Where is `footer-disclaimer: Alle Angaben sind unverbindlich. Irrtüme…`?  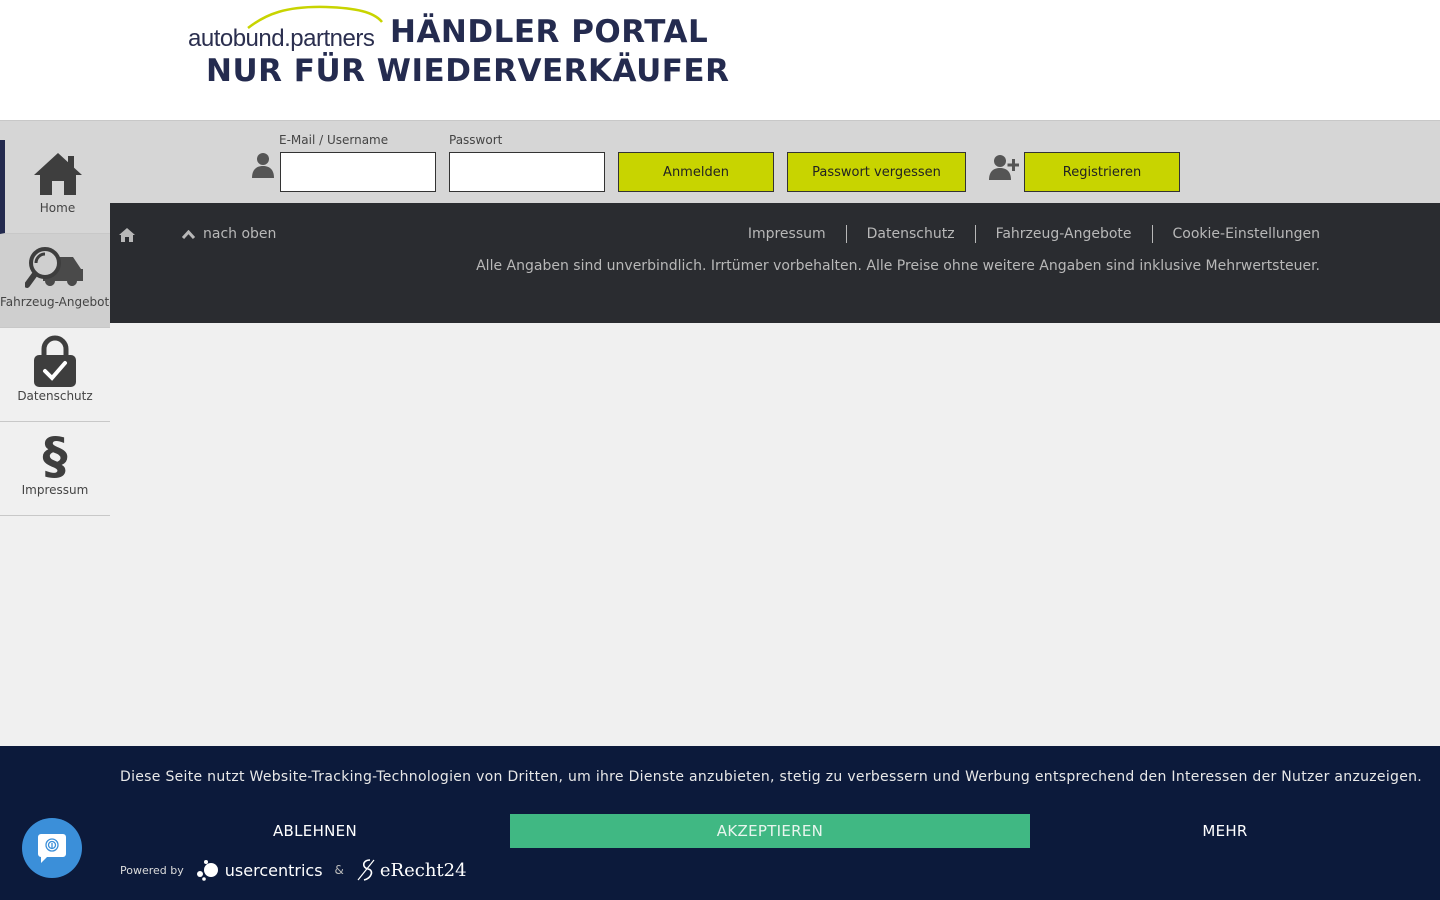 footer-disclaimer: Alle Angaben sind unverbindlich. Irrtüme… is located at coordinates (898, 266).